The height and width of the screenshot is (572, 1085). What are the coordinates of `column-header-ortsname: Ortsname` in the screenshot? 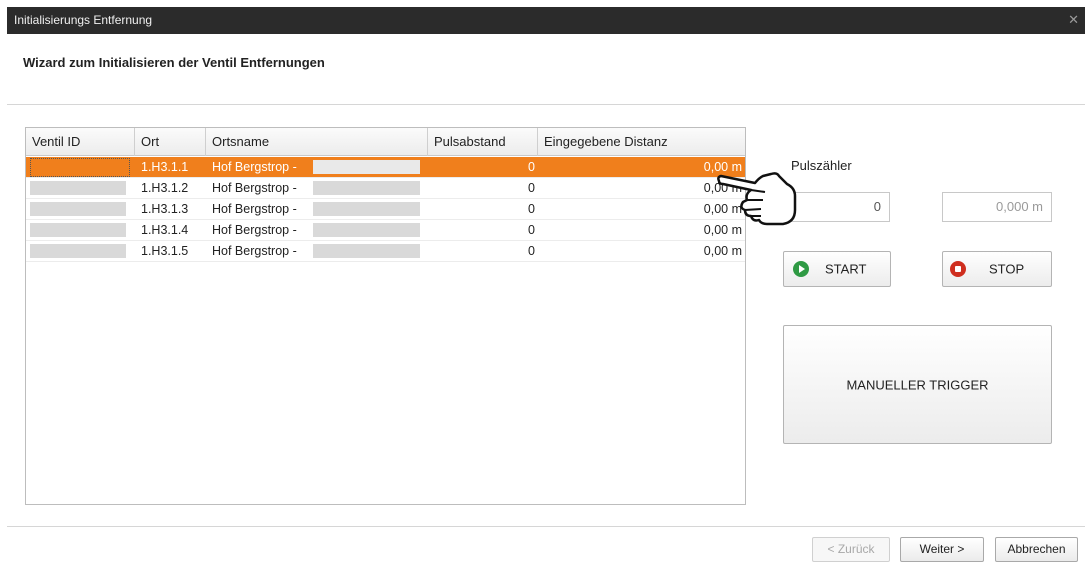 It's located at (317, 142).